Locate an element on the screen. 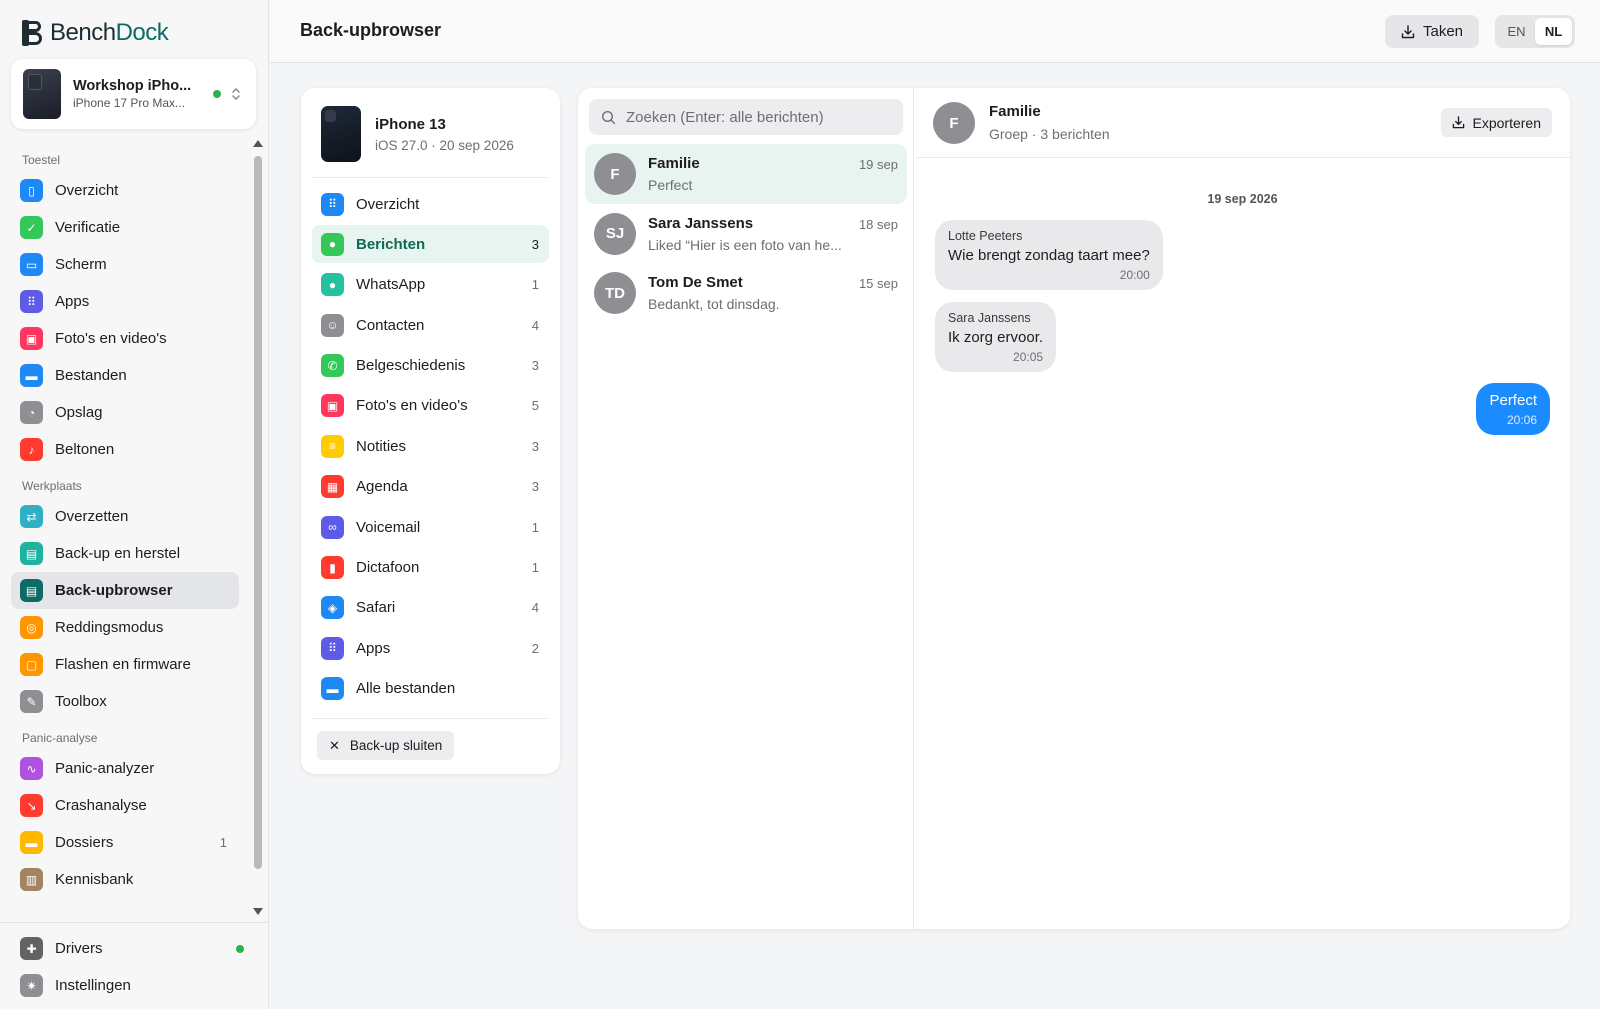 This screenshot has width=1600, height=1009. sidebar-item-overzetten: ⇄ Overzetten is located at coordinates (125, 516).